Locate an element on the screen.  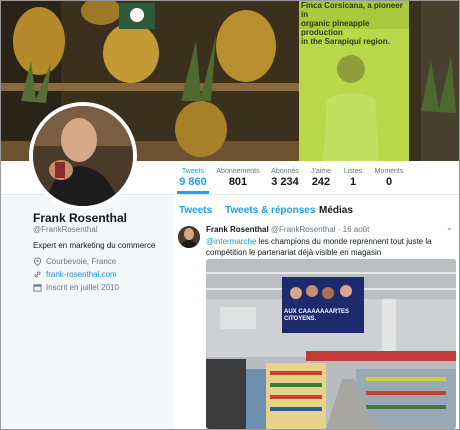
banner-sign-line: Finca Corsicana, a pioneer in is located at coordinates (352, 10).